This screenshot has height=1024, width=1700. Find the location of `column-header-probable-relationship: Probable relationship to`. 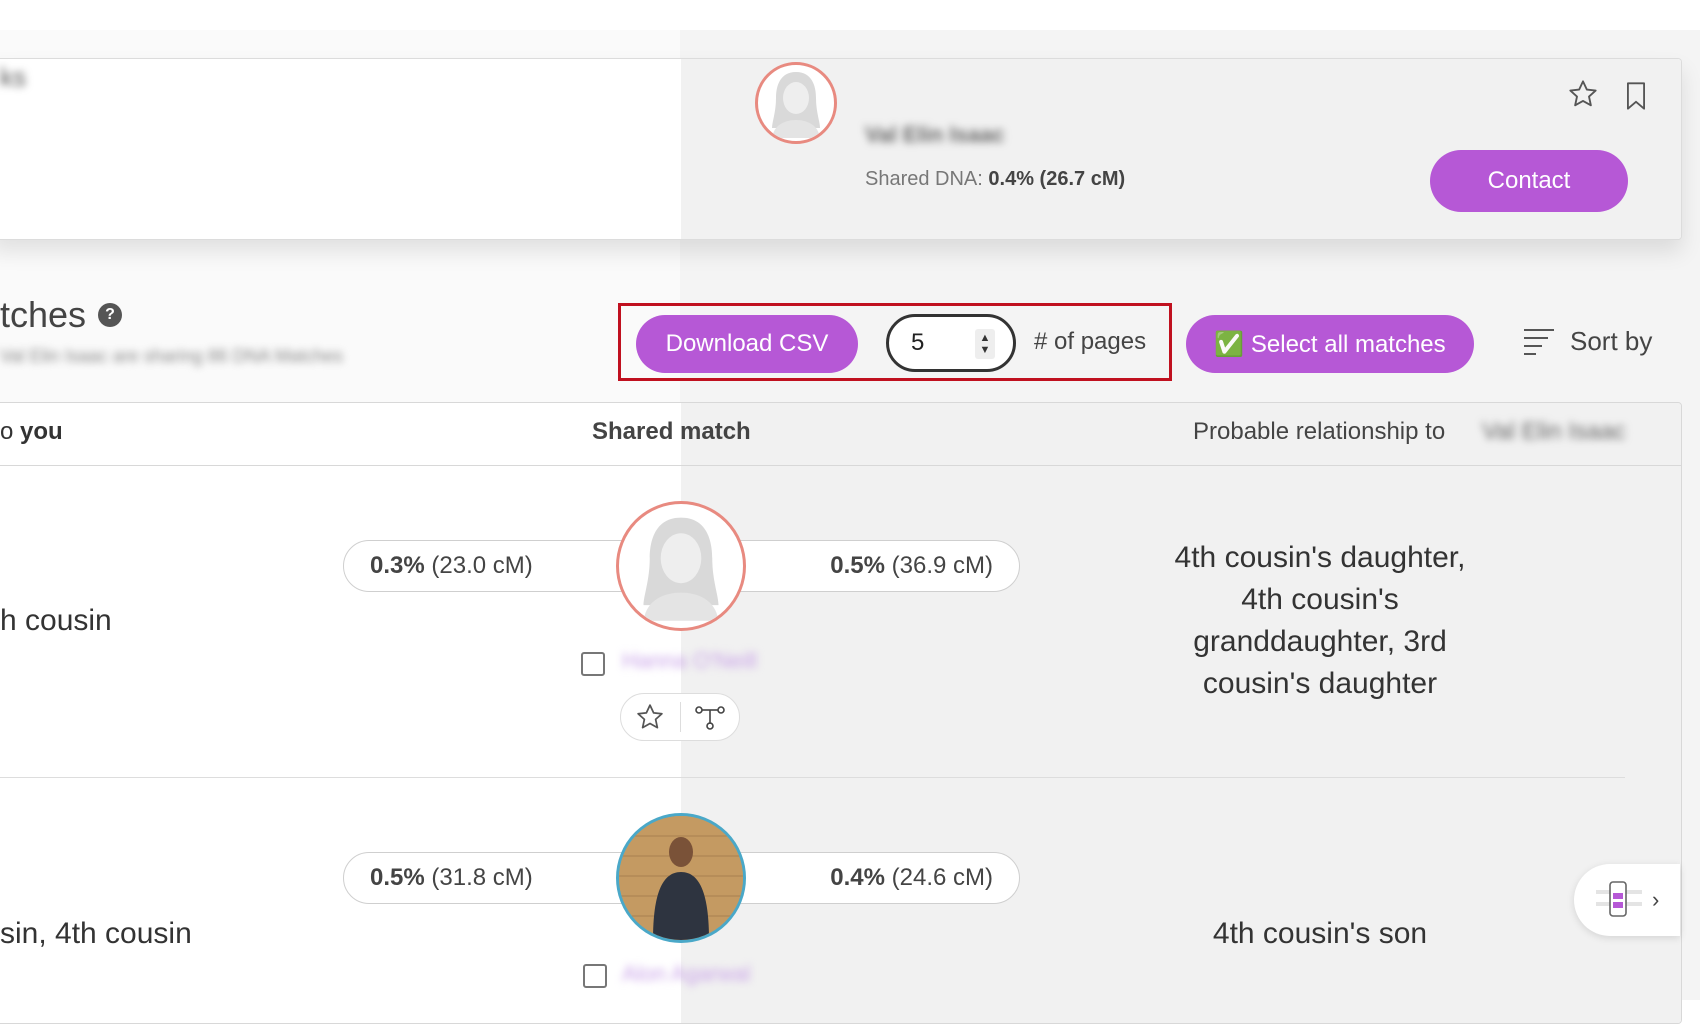

column-header-probable-relationship: Probable relationship to is located at coordinates (1319, 431).